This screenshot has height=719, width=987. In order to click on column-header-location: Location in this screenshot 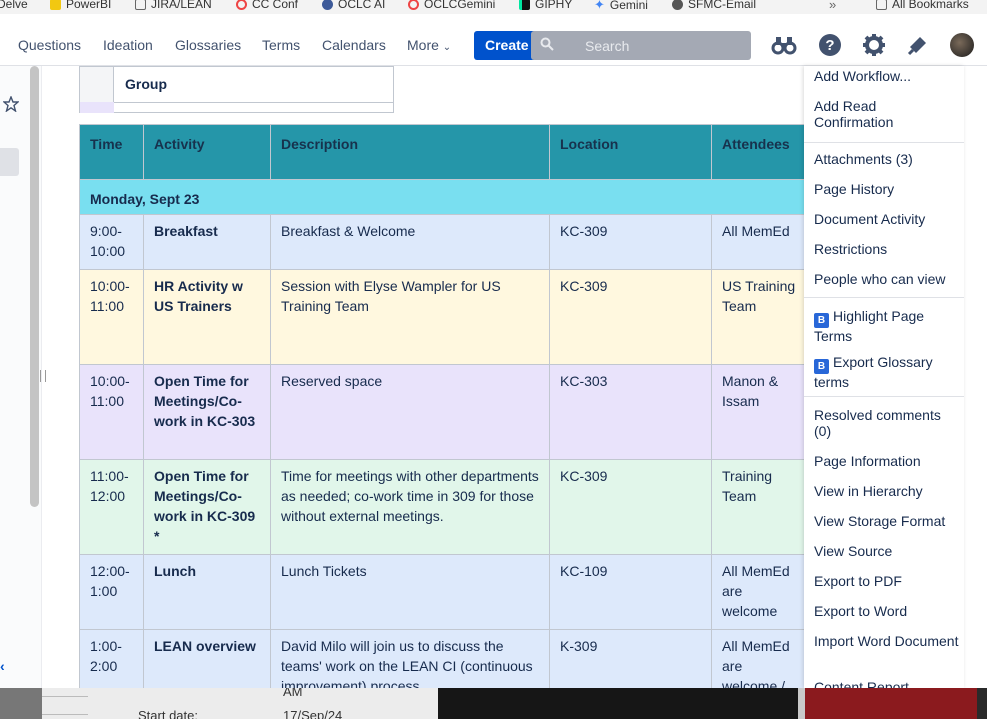, I will do `click(631, 152)`.